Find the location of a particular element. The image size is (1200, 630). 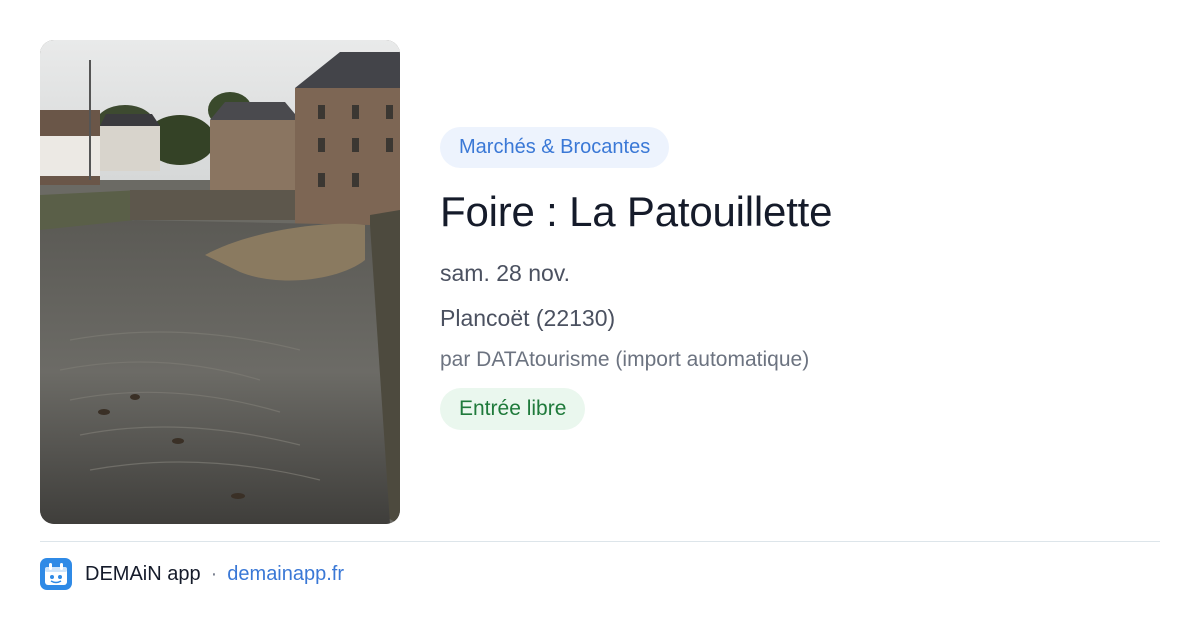

event-date: sam. 28 nov. is located at coordinates (505, 273).